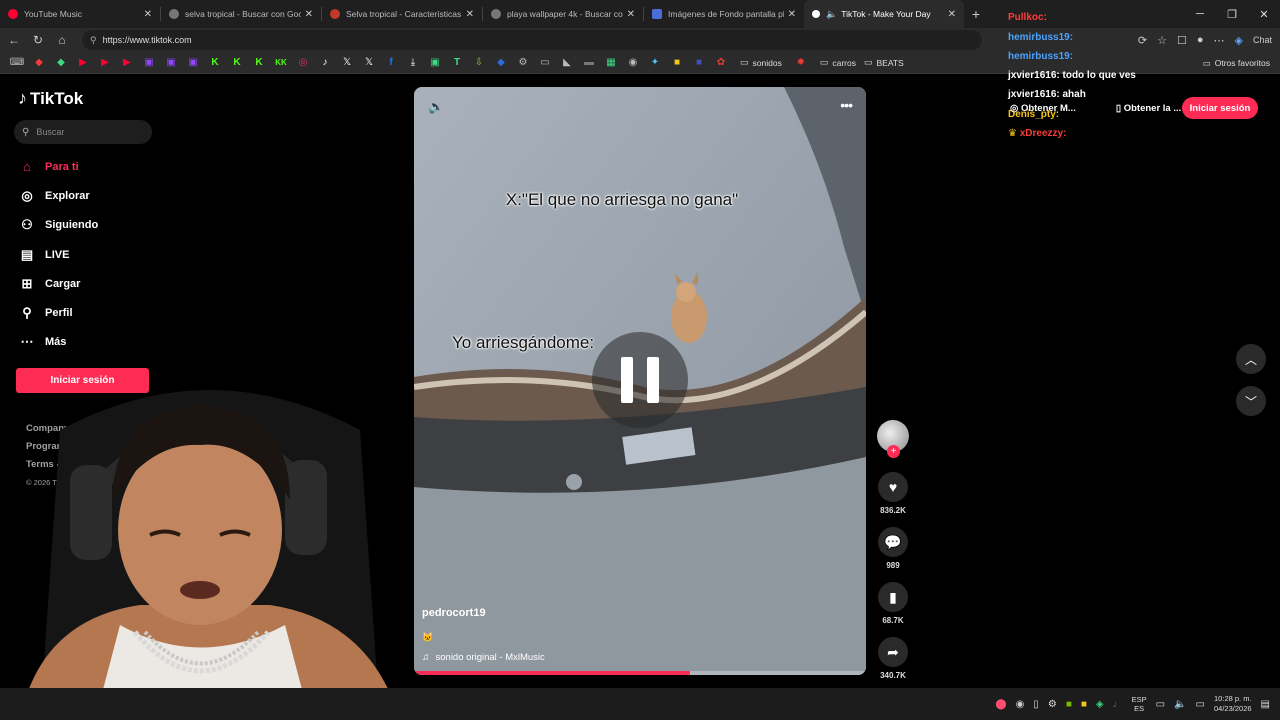  I want to click on url-field: ⚲ https://www.tiktok.com, so click(532, 40).